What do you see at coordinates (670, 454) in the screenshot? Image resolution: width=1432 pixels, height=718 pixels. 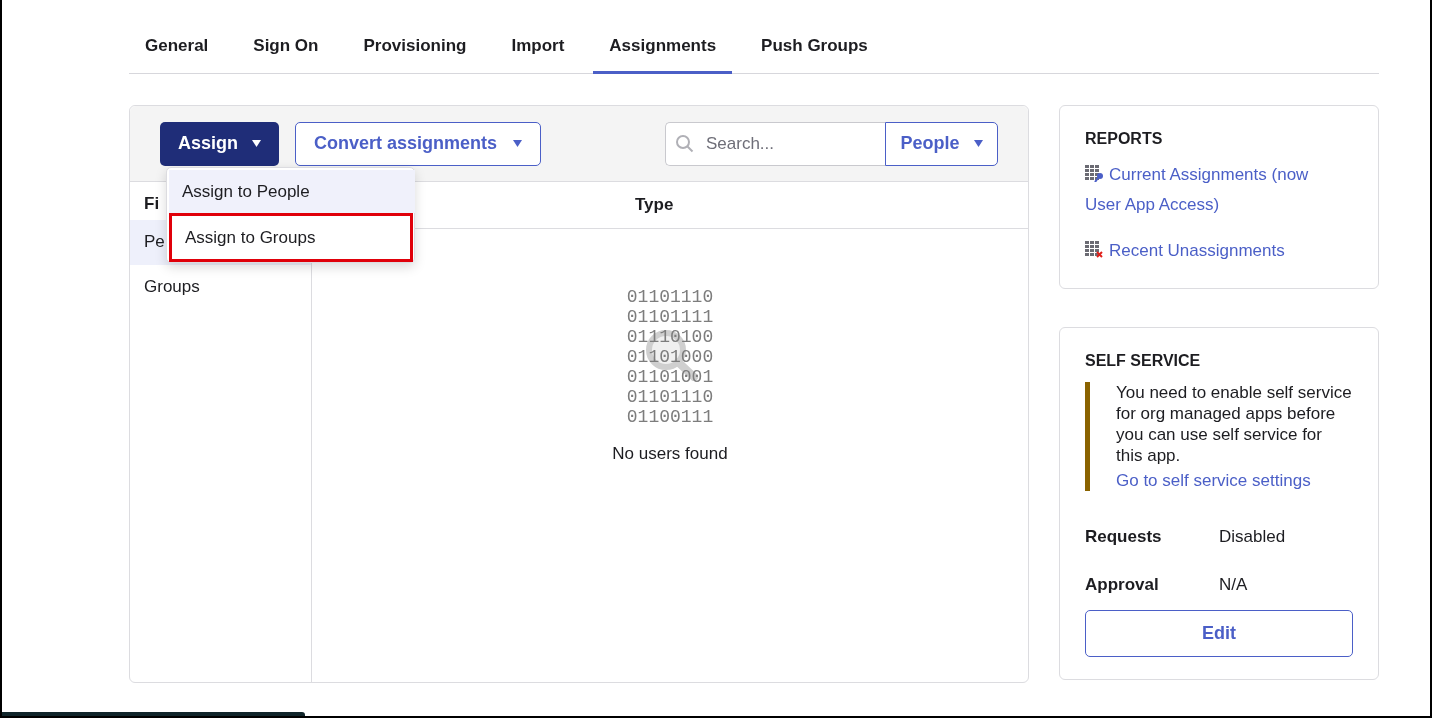 I see `empty-message: No users found` at bounding box center [670, 454].